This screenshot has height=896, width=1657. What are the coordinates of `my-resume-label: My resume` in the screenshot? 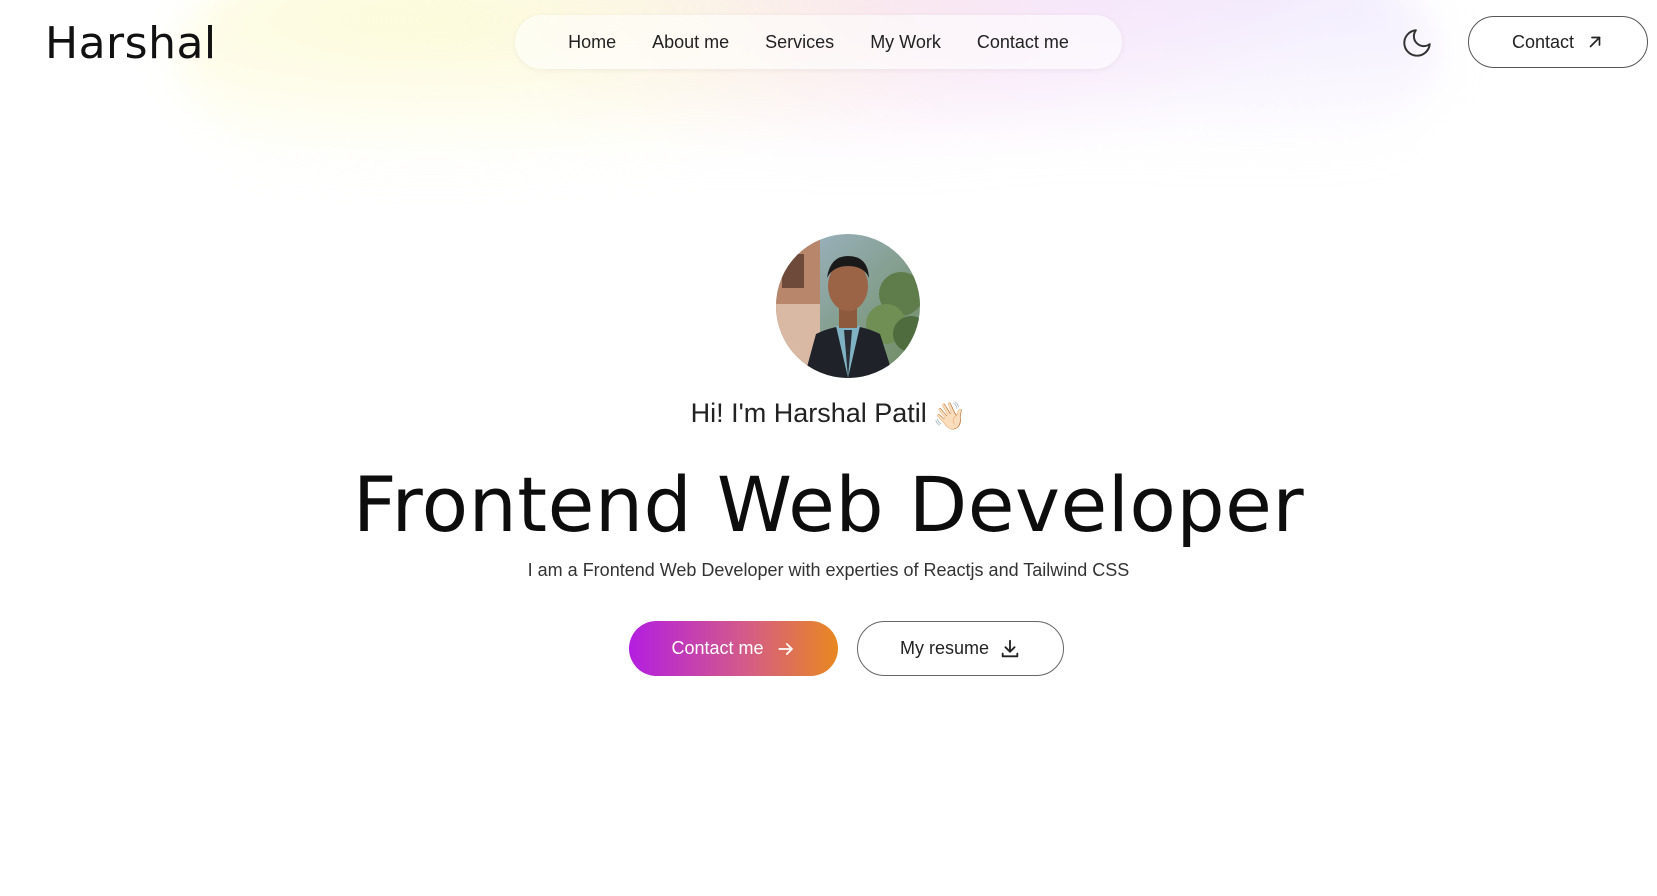 It's located at (944, 648).